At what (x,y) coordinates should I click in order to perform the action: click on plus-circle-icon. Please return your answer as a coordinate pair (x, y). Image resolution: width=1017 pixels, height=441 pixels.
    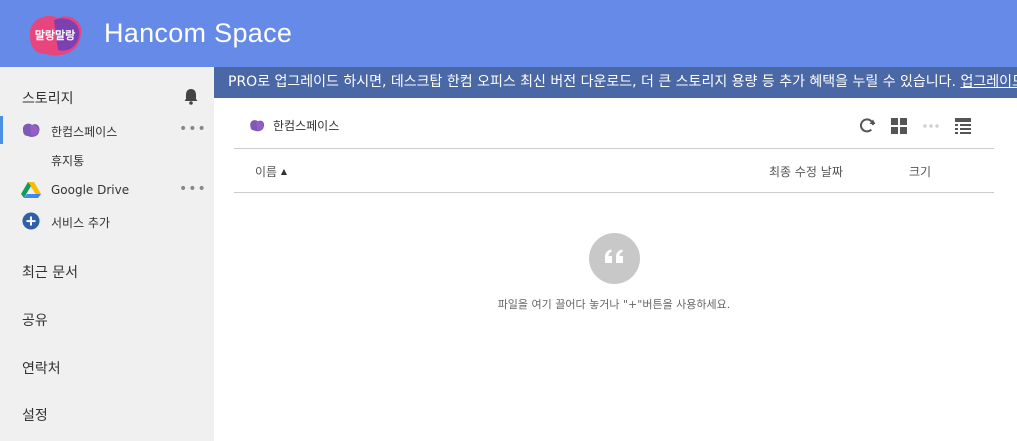
    Looking at the image, I should click on (31, 221).